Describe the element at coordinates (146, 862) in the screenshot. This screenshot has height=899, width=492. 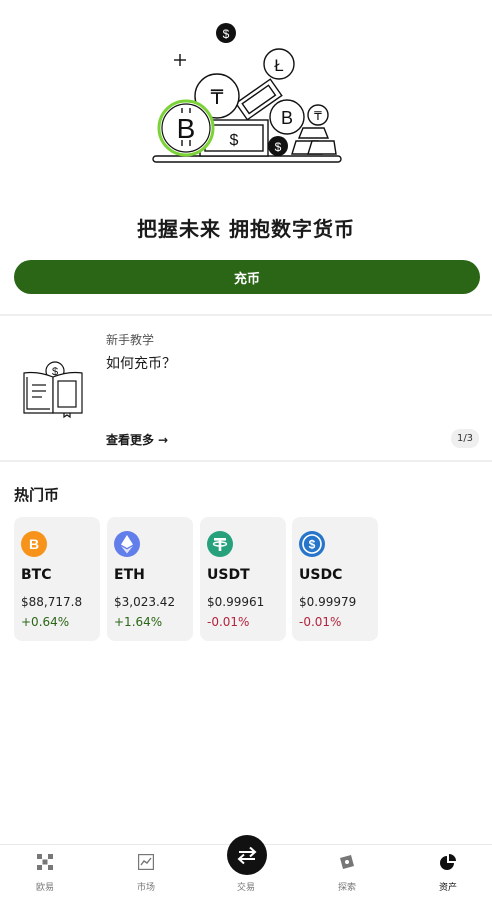
I see `chart-icon` at that location.